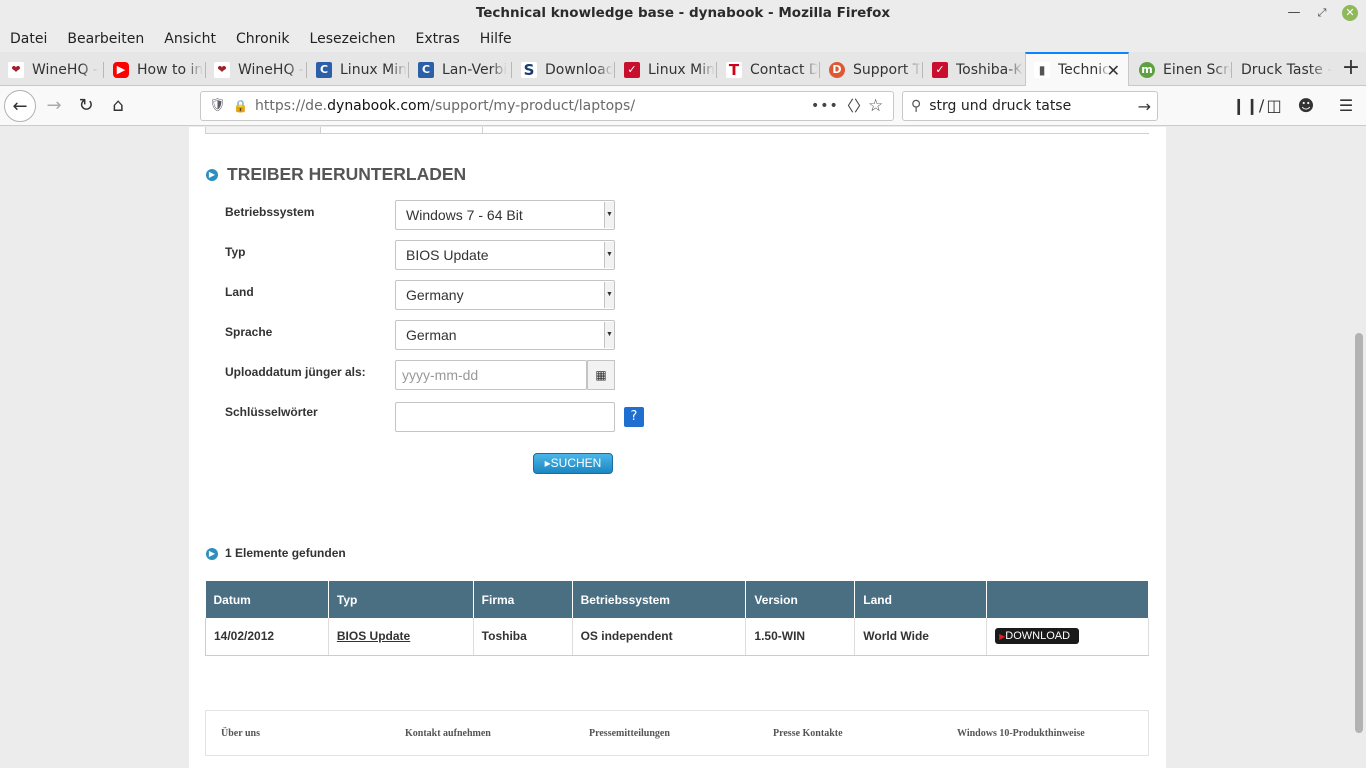 The image size is (1366, 768). I want to click on dynabook-icon: ▮, so click(1042, 70).